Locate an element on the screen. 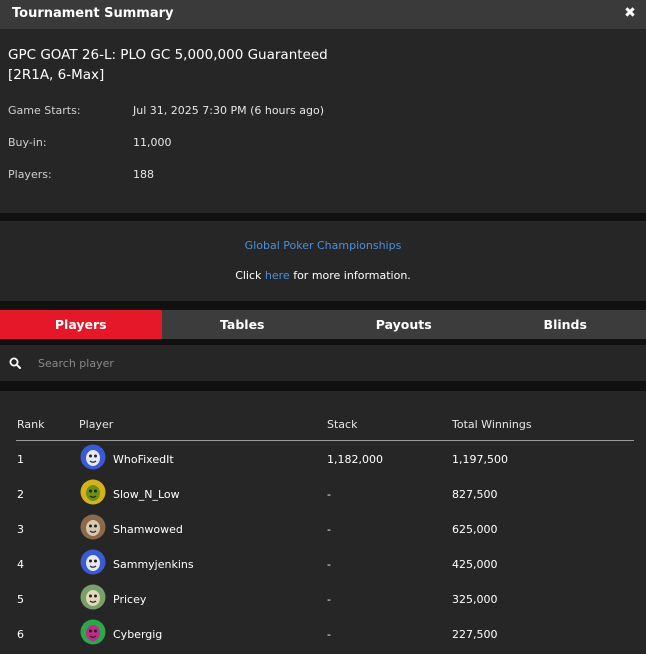  more-info-line: Click here for more information. is located at coordinates (323, 275).